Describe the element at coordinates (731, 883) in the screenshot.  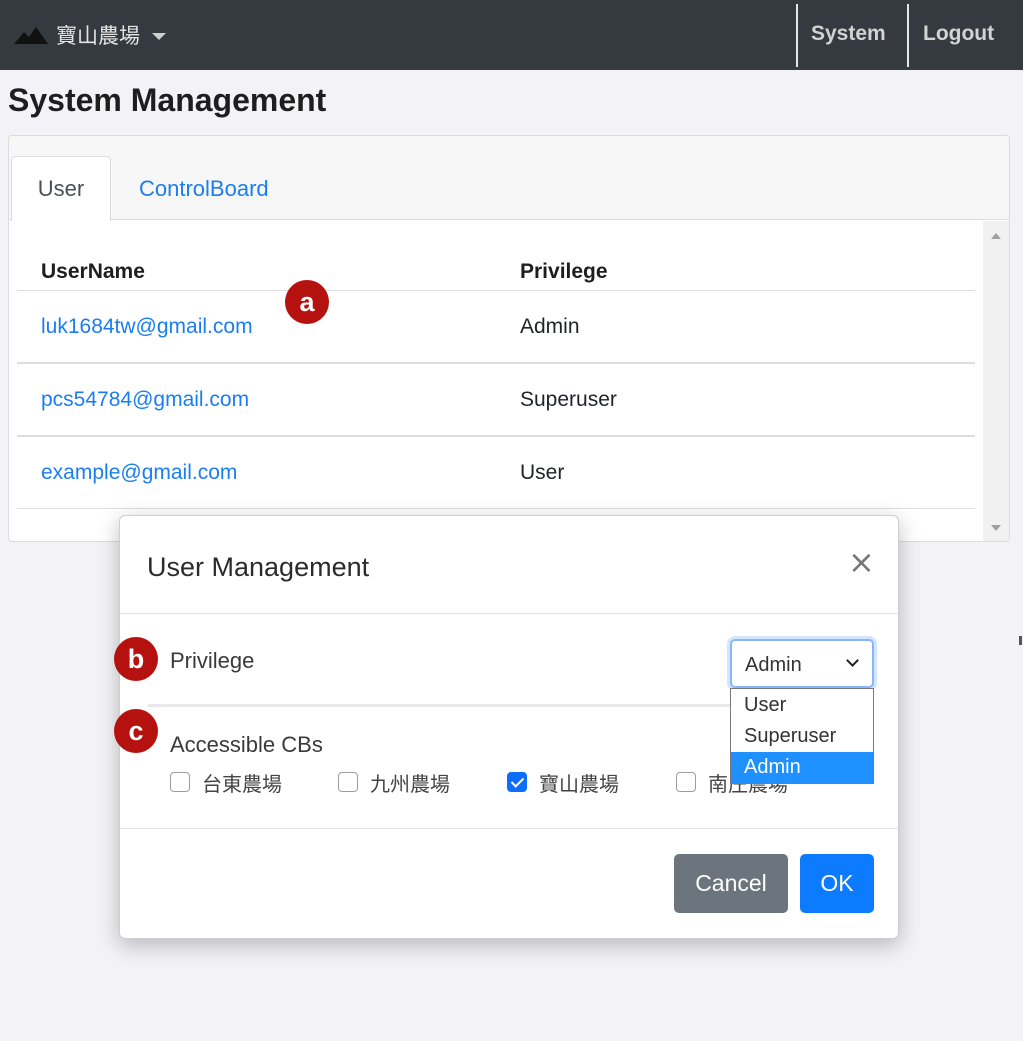
I see `cancel-button: Cancel` at that location.